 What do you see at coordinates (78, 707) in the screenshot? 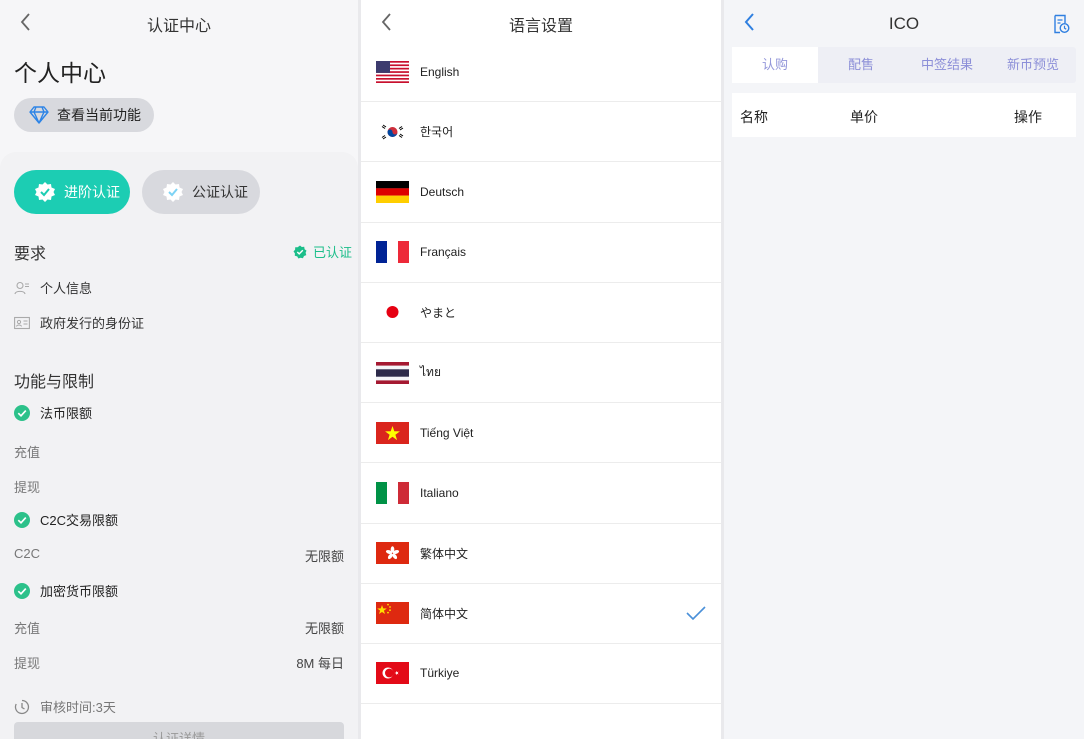
I see `review-time-label: 审核时间:3天` at bounding box center [78, 707].